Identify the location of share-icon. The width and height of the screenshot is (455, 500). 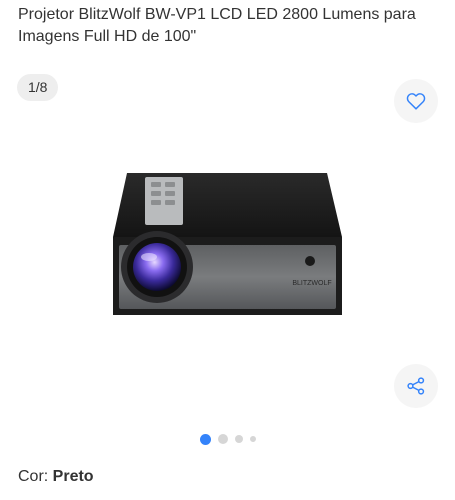
(416, 386).